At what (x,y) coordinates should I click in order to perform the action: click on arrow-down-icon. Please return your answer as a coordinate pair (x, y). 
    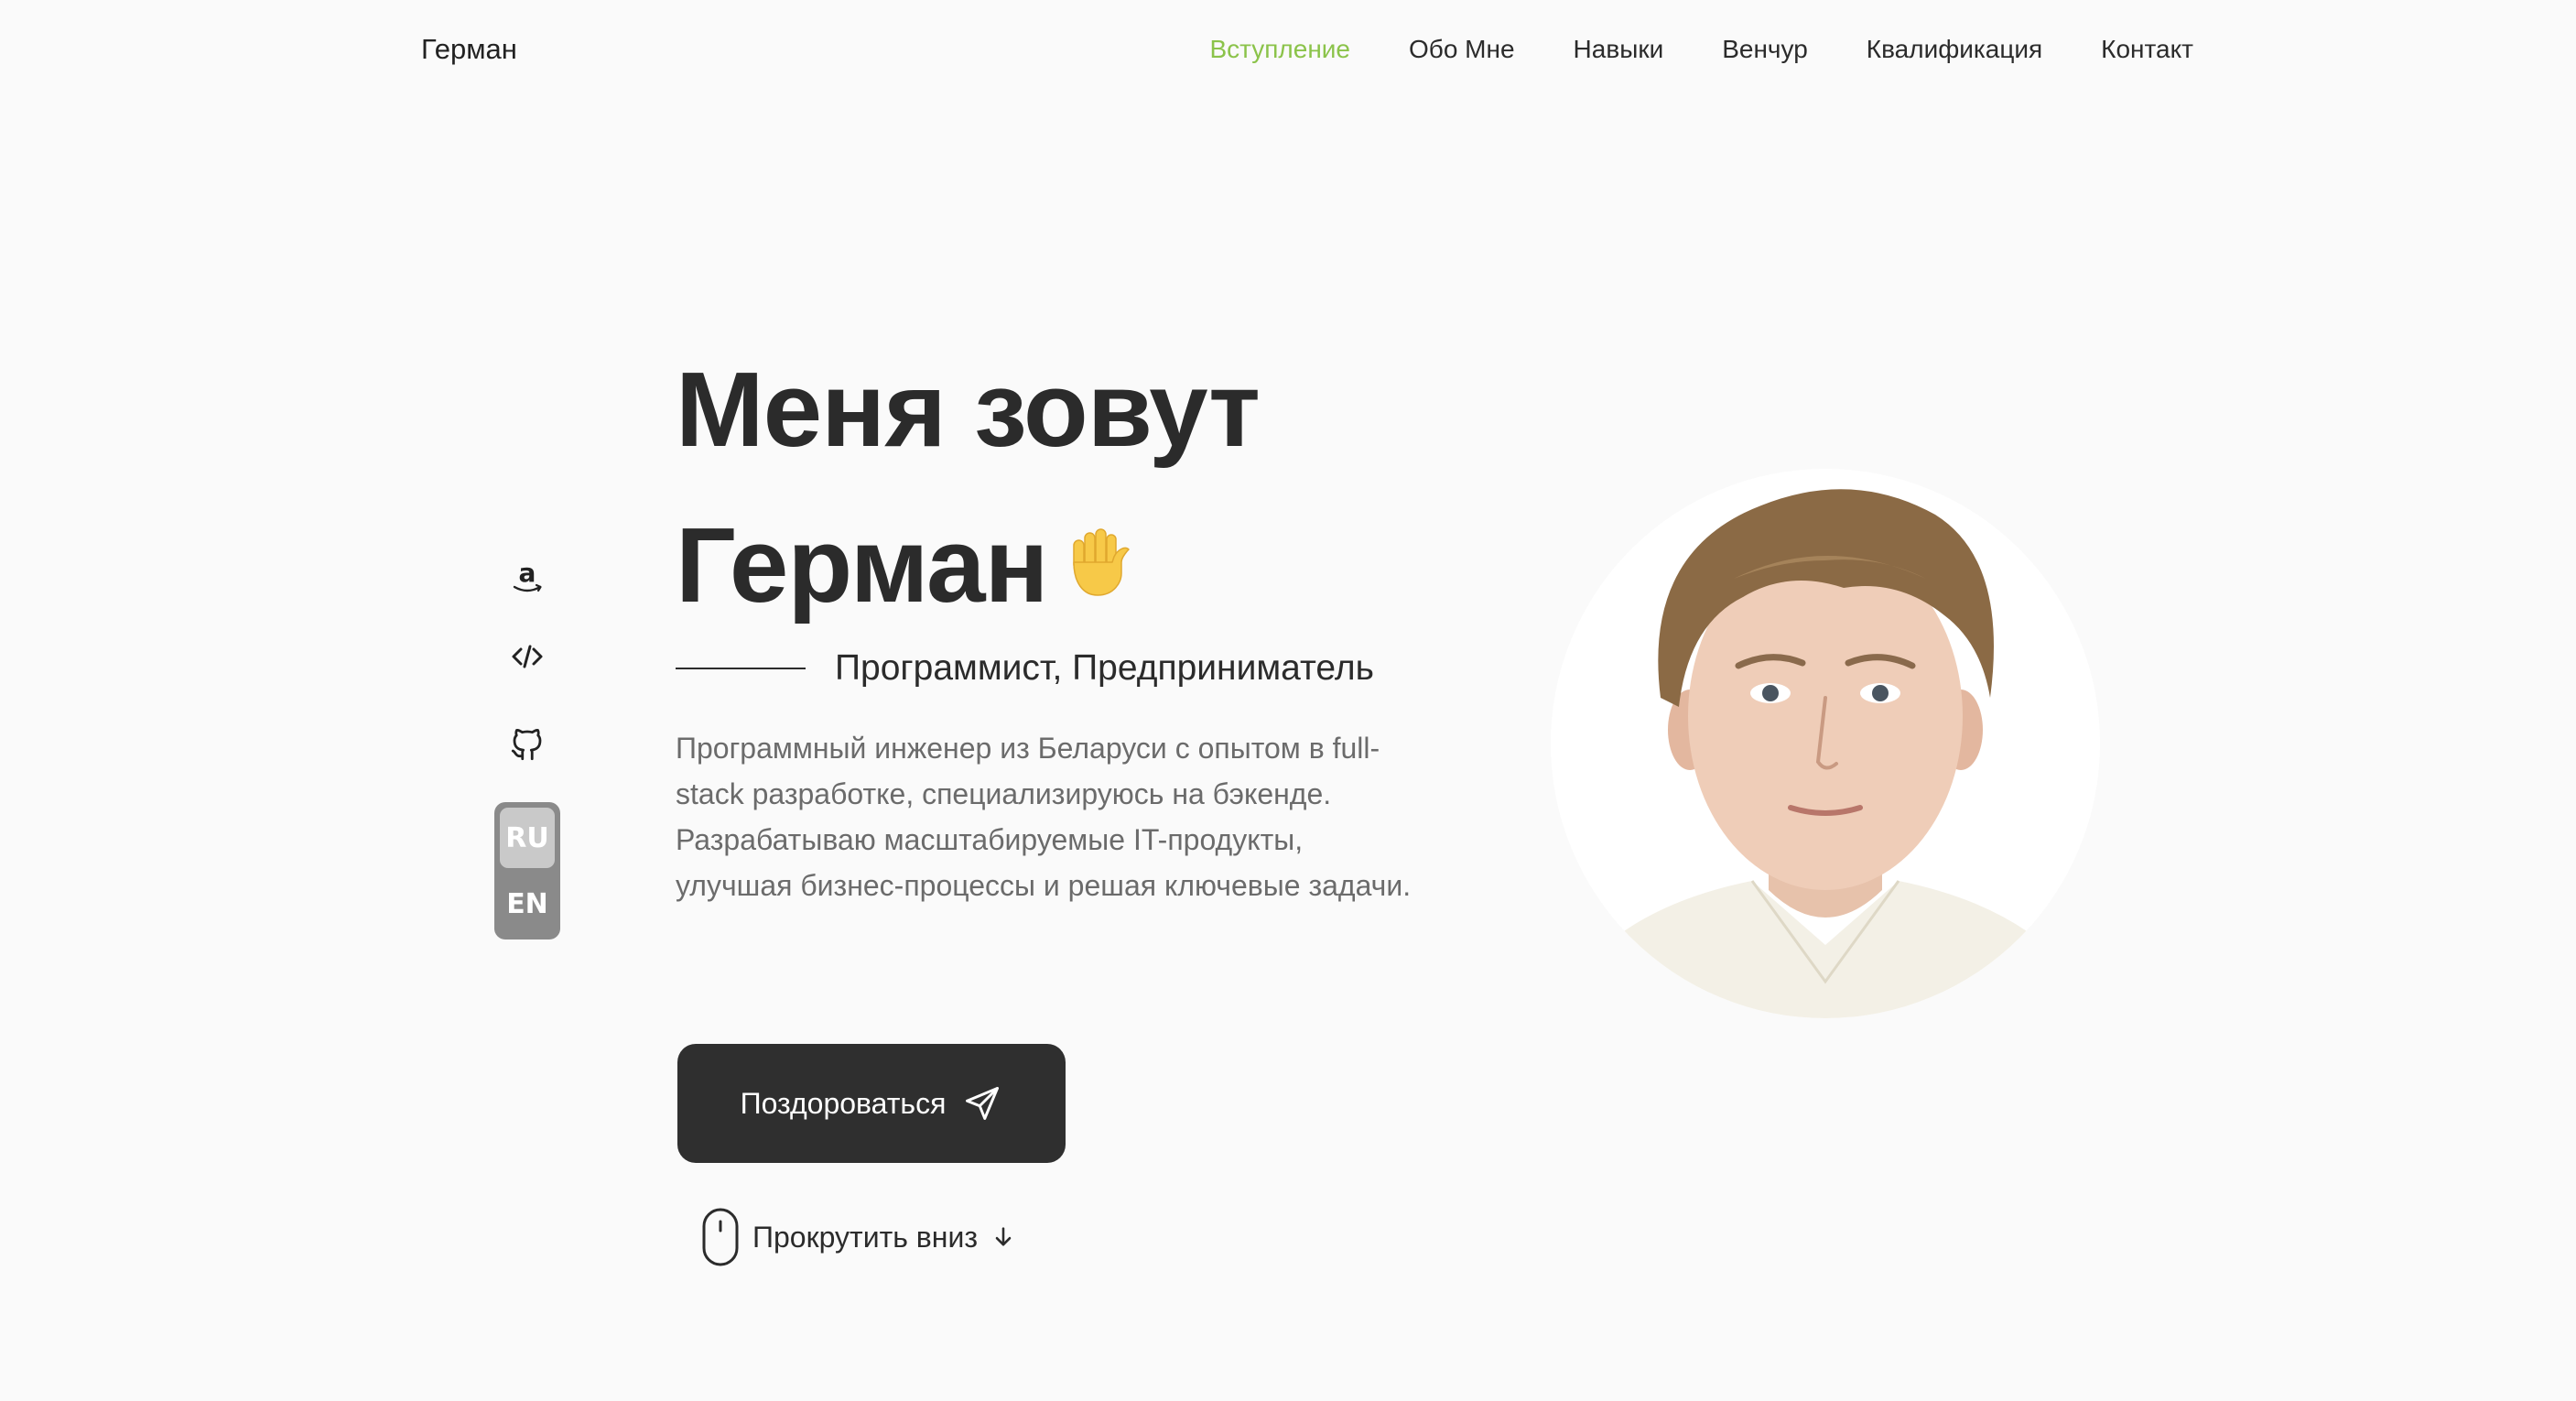
    Looking at the image, I should click on (1004, 1236).